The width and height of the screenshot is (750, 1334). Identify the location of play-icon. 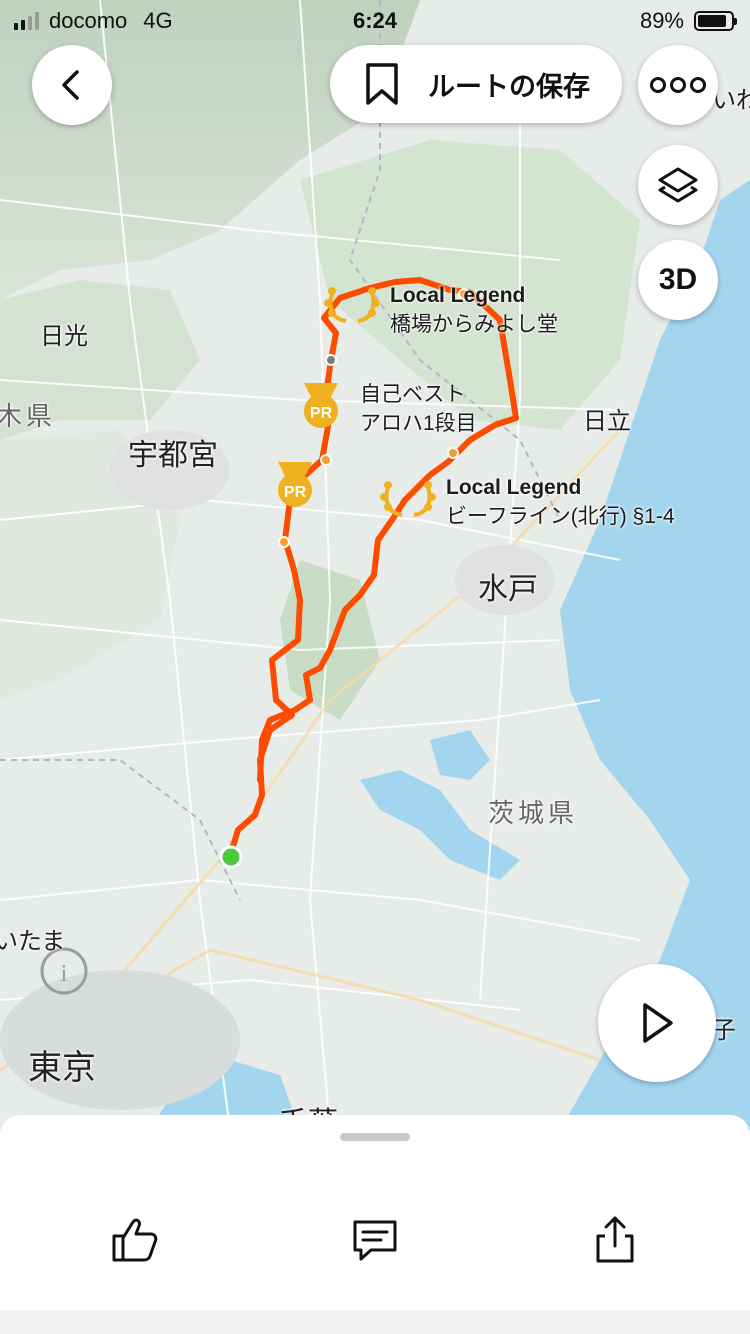
(658, 1023).